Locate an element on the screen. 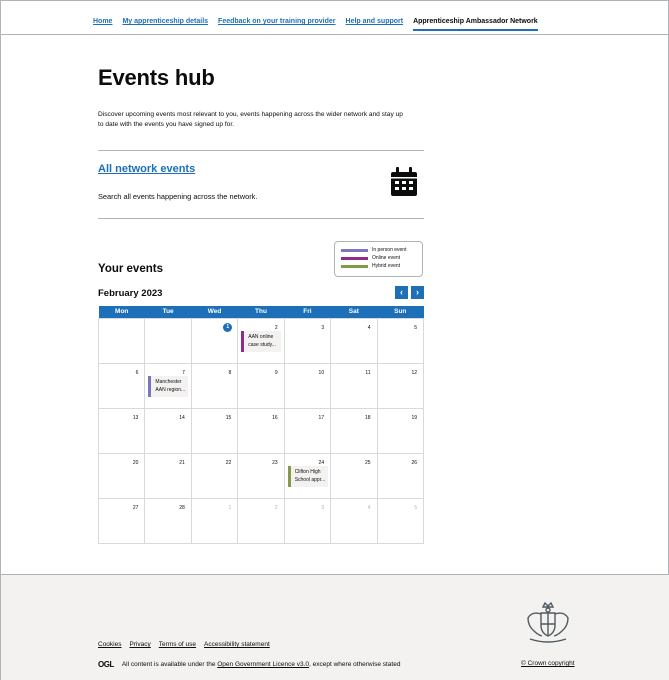 This screenshot has width=669, height=680. day-number: 13 is located at coordinates (135, 417).